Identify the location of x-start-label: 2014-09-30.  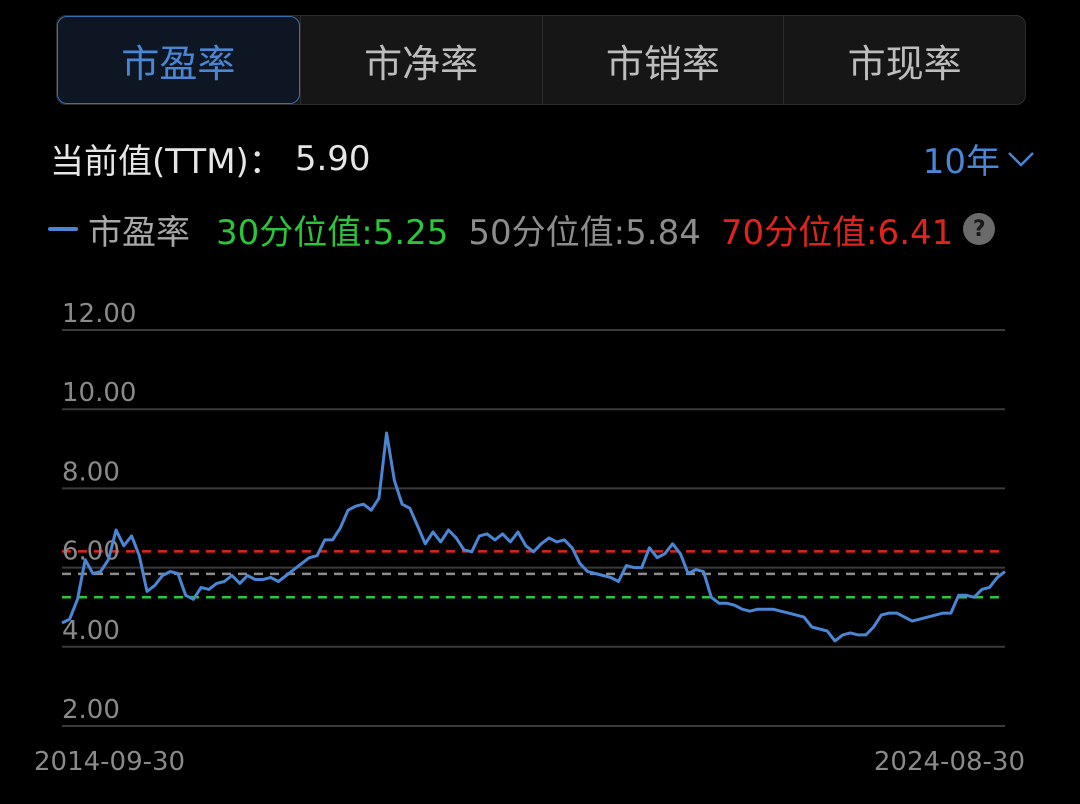
(109, 762).